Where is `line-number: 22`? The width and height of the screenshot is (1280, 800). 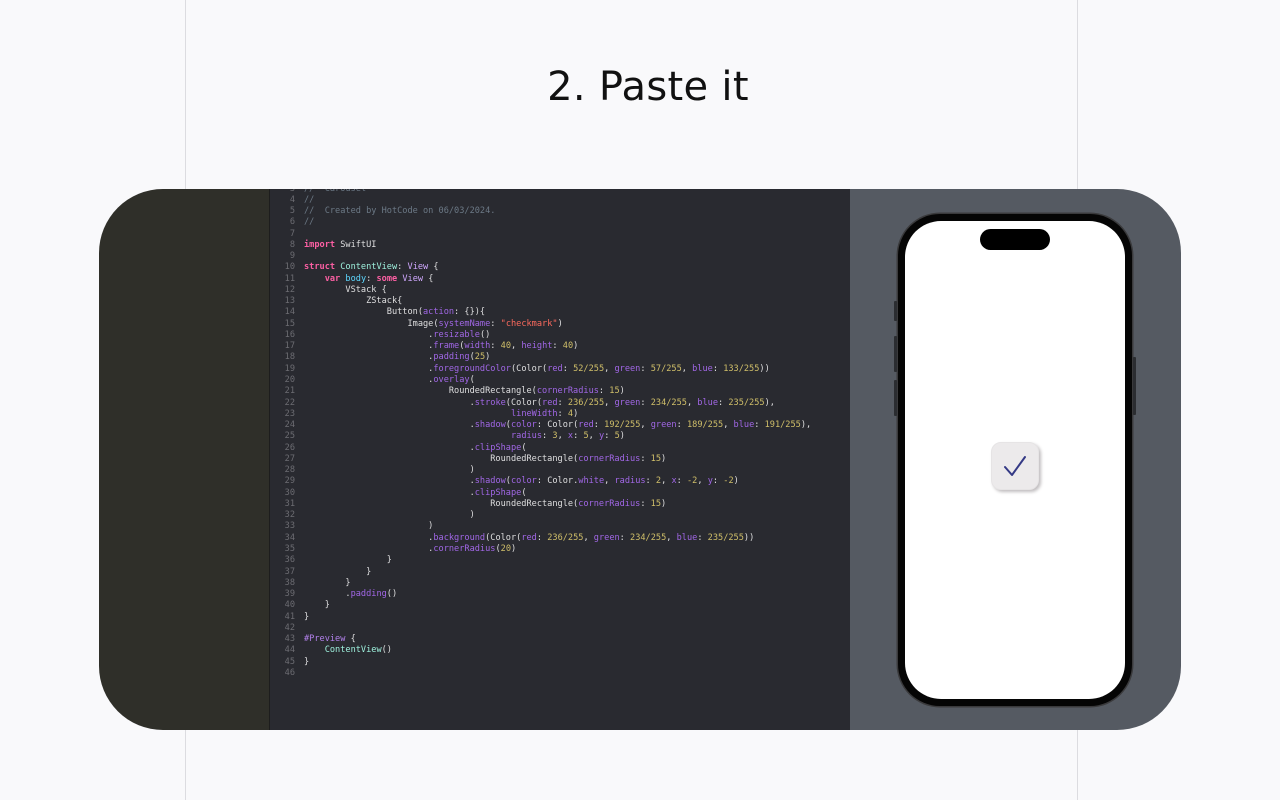 line-number: 22 is located at coordinates (289, 402).